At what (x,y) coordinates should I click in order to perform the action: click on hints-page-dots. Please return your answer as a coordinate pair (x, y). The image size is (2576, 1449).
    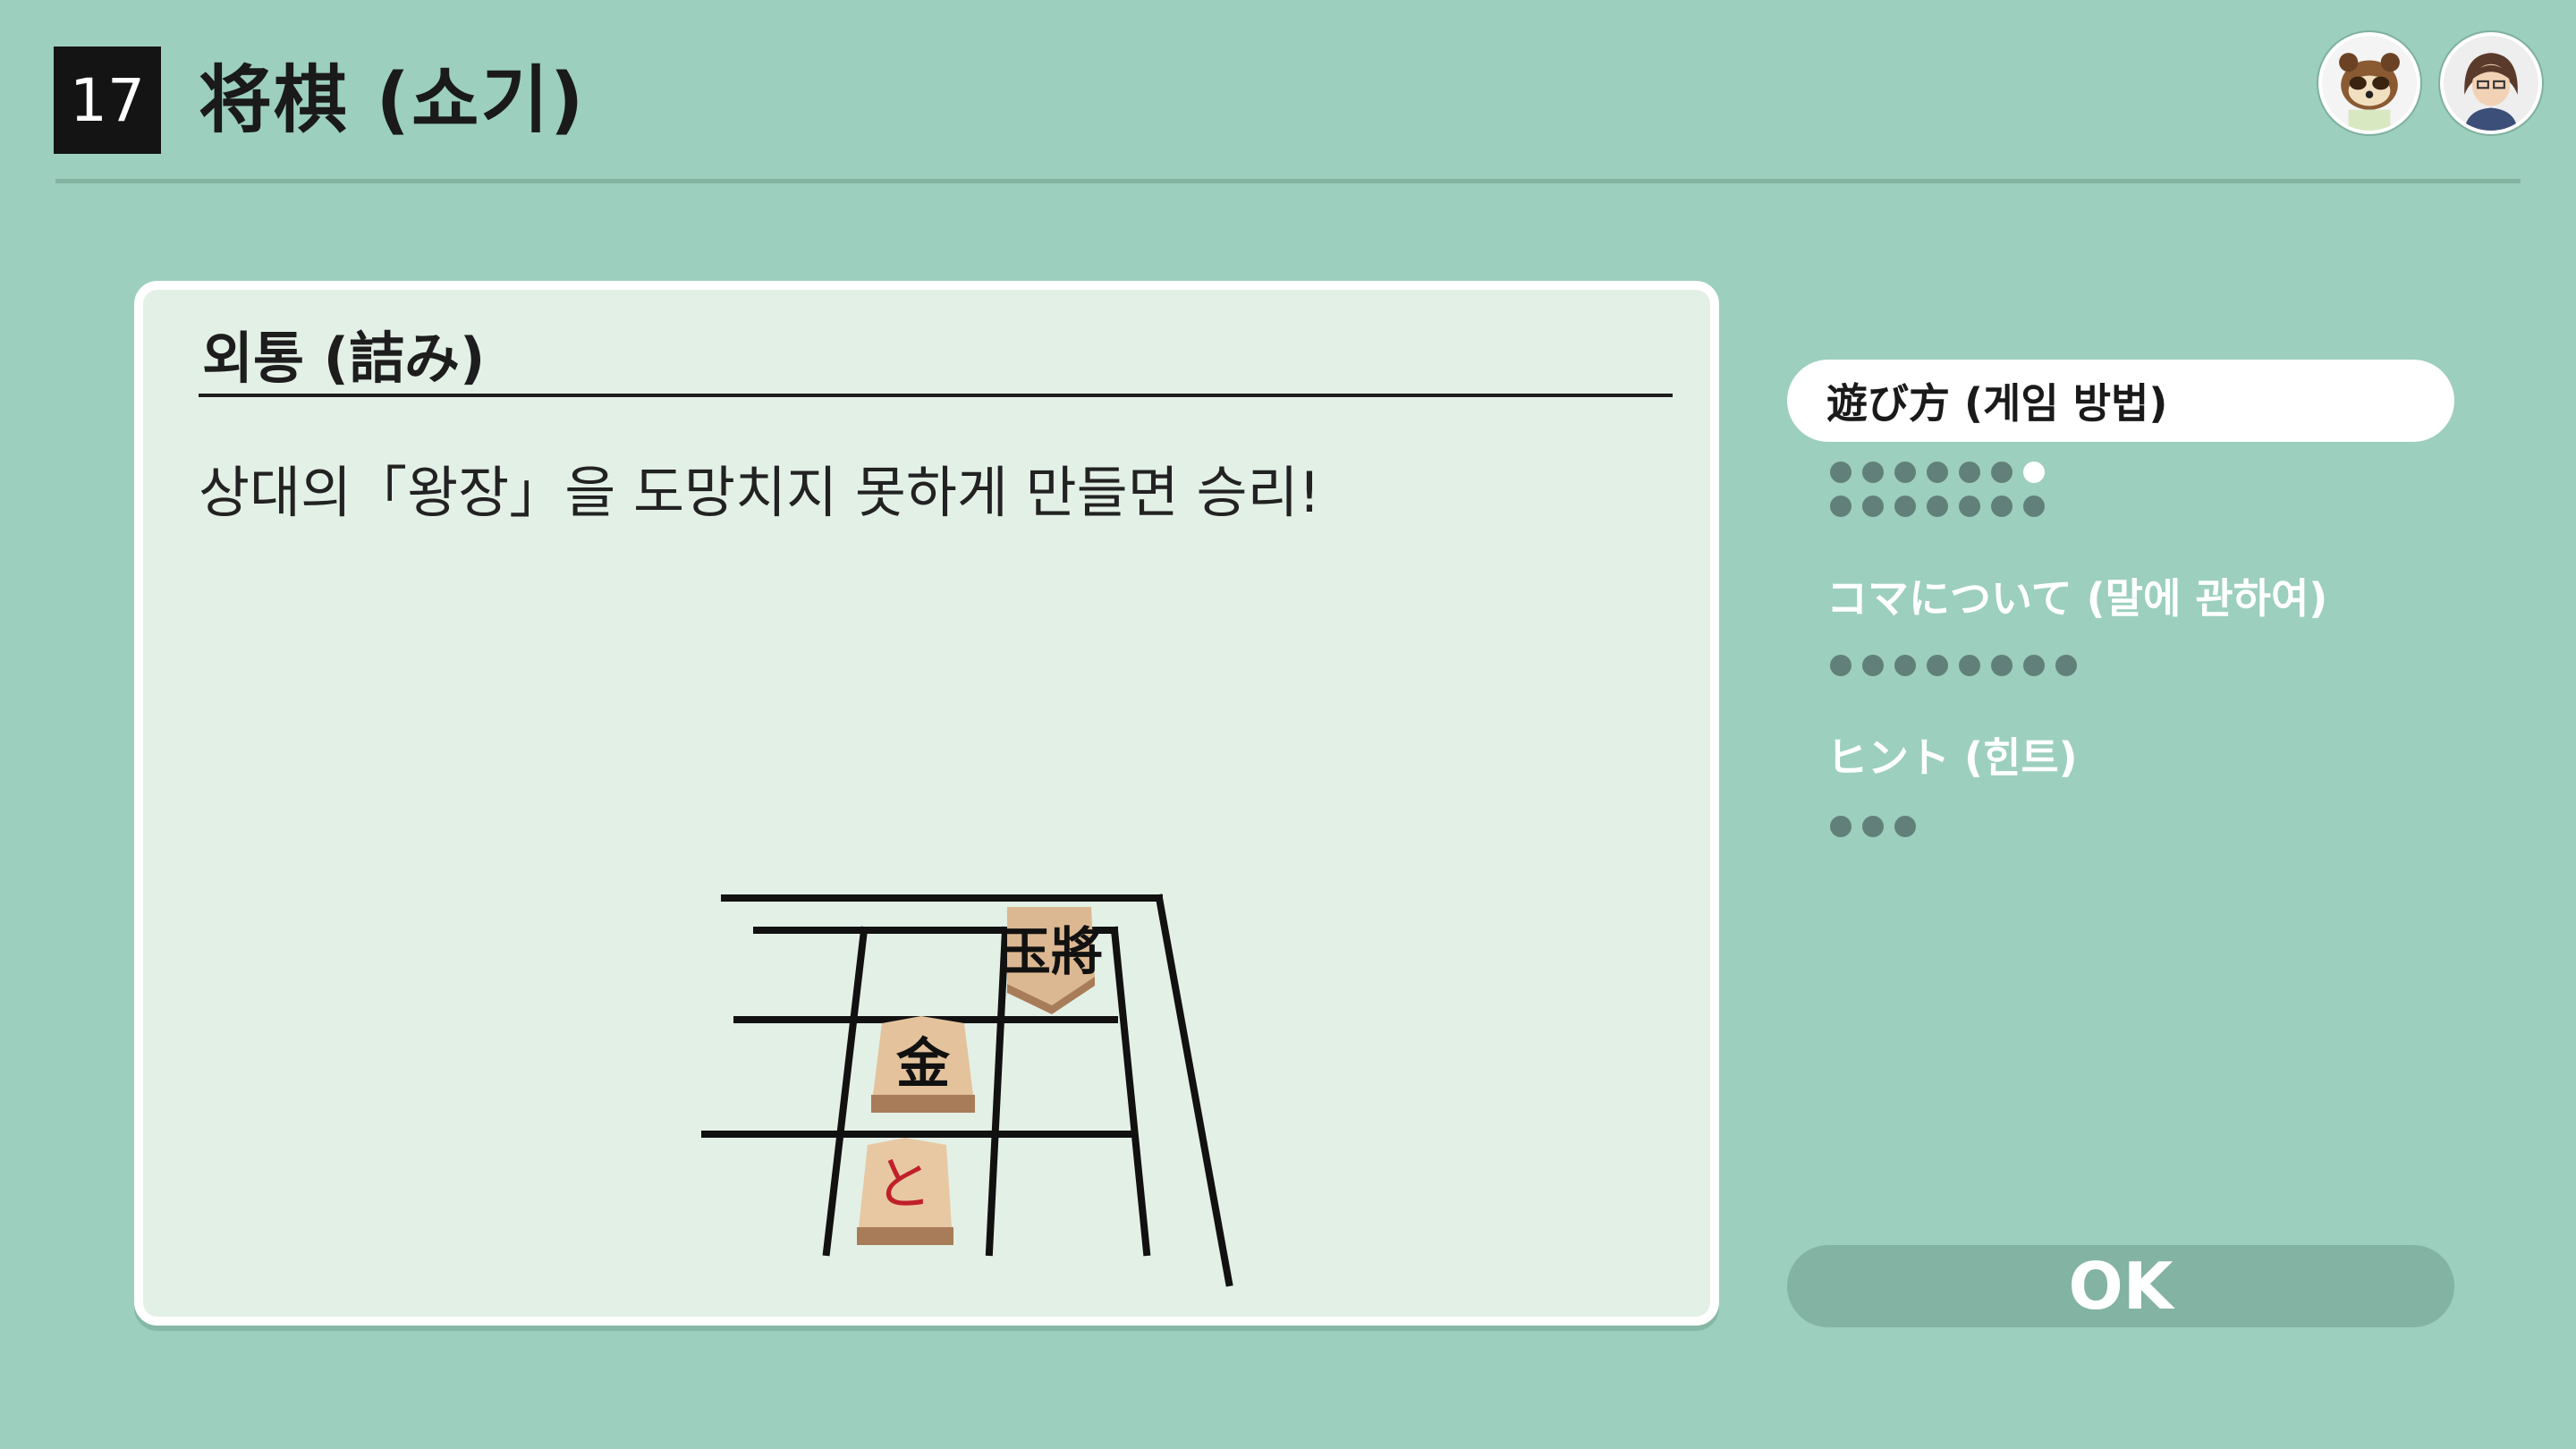
    Looking at the image, I should click on (1873, 833).